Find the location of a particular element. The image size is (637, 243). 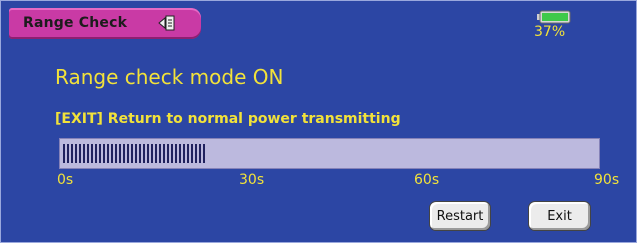

battery-icon is located at coordinates (554, 17).